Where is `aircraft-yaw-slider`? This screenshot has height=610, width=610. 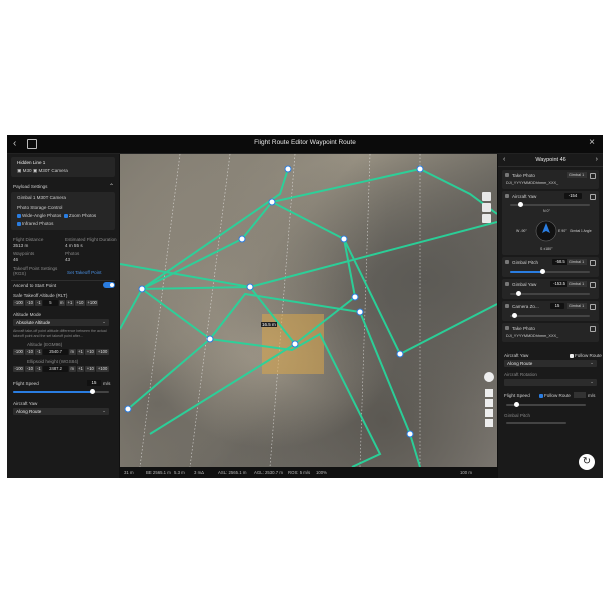 aircraft-yaw-slider is located at coordinates (550, 204).